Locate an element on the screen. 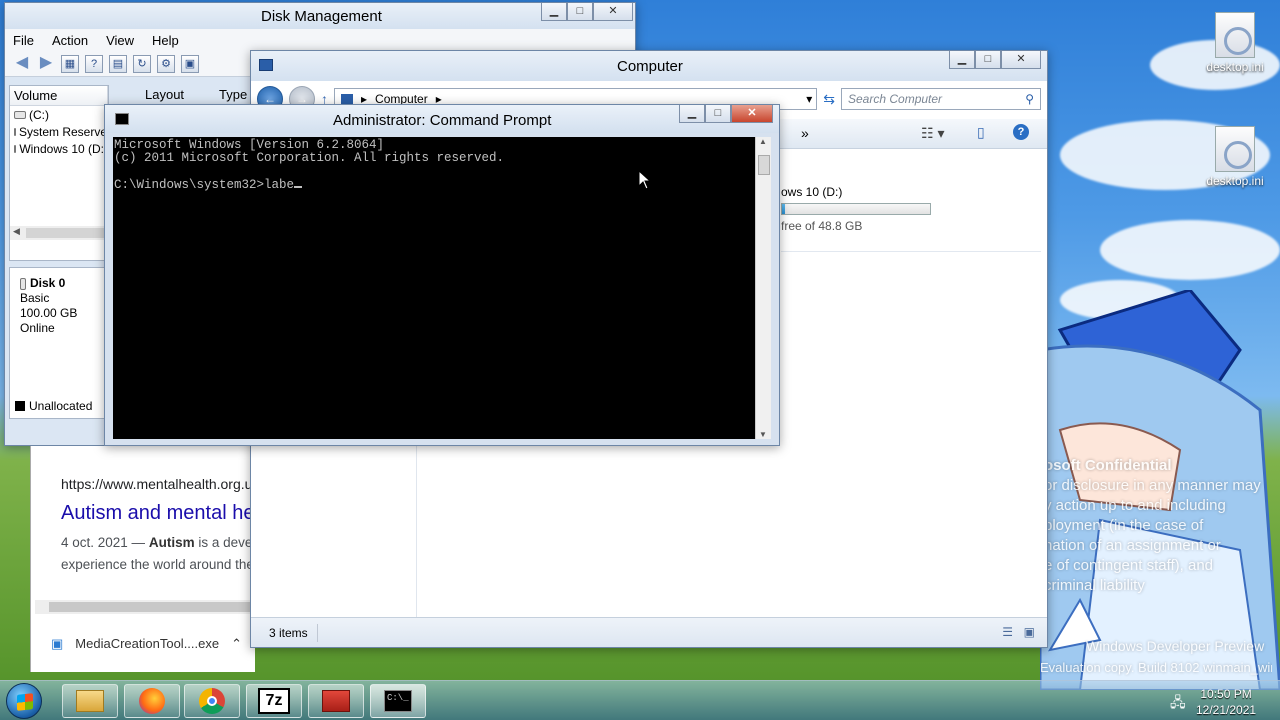 The height and width of the screenshot is (720, 1280). volume-row: Windows 10 (D:) is located at coordinates (59, 148).